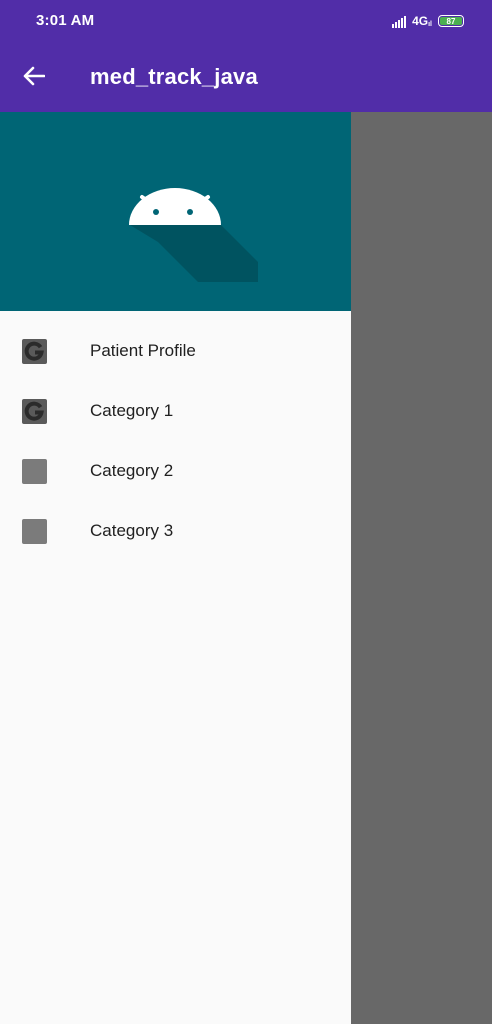 The height and width of the screenshot is (1024, 492). I want to click on app-title: med_track_java, so click(174, 76).